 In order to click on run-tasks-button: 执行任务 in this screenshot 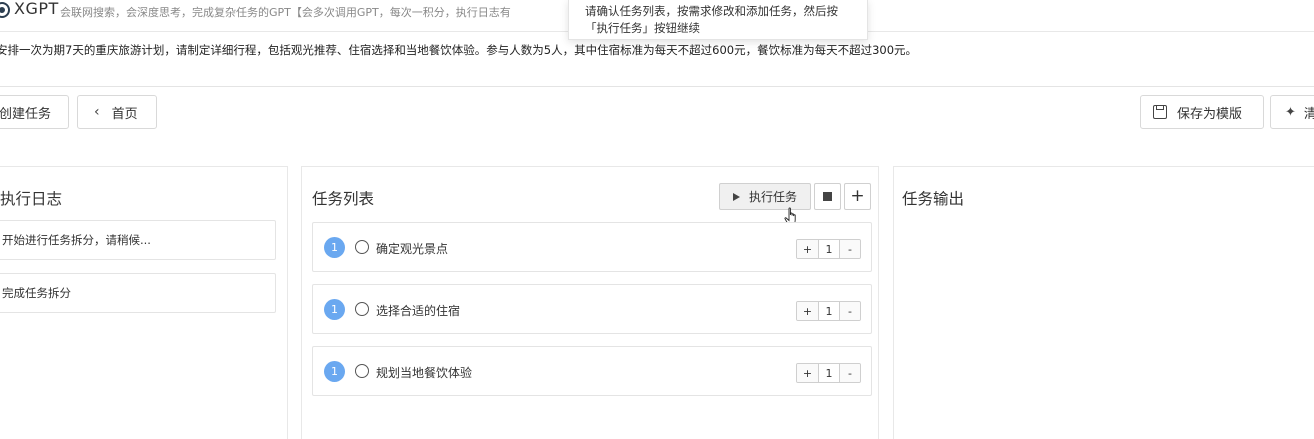, I will do `click(765, 196)`.